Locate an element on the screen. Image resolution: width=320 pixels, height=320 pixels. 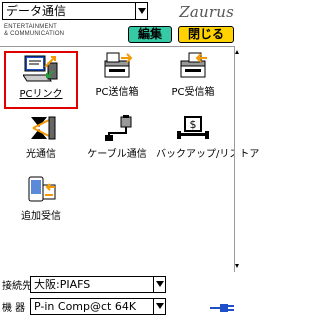
cable-icon is located at coordinates (118, 128).